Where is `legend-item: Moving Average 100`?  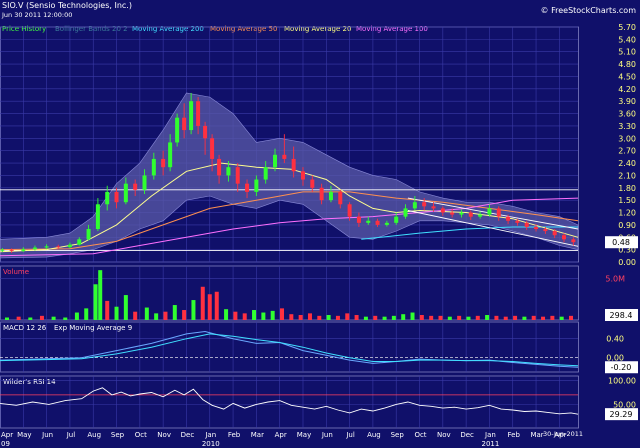 legend-item: Moving Average 100 is located at coordinates (392, 29).